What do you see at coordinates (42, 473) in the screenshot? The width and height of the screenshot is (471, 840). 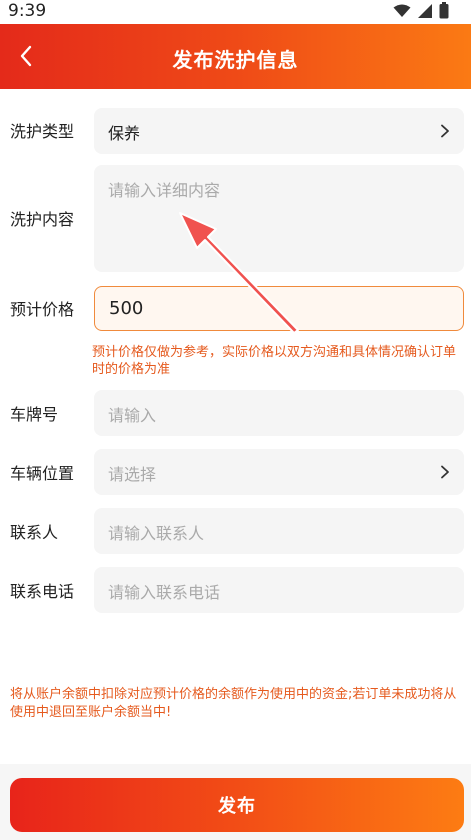 I see `location-label: 车辆位置` at bounding box center [42, 473].